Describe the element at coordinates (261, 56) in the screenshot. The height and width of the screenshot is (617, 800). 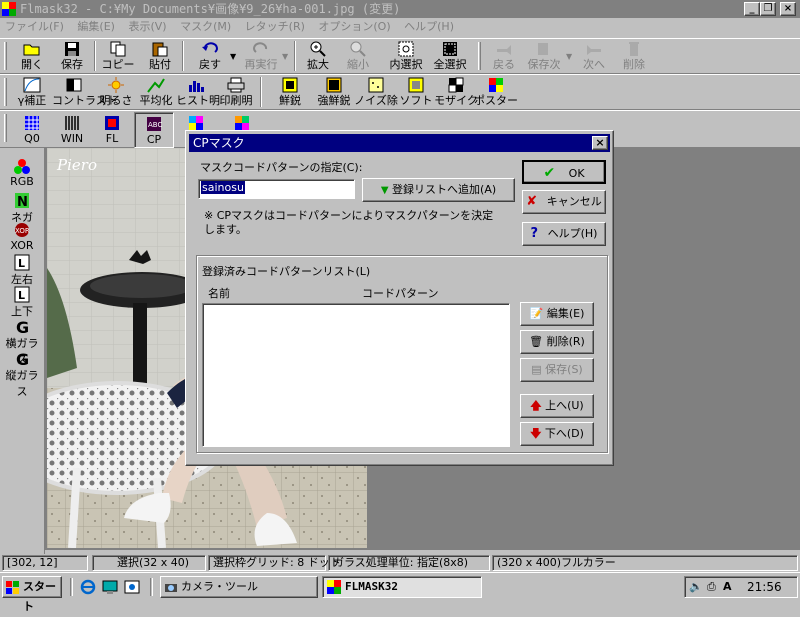
I see `redo-button: 再実行` at that location.